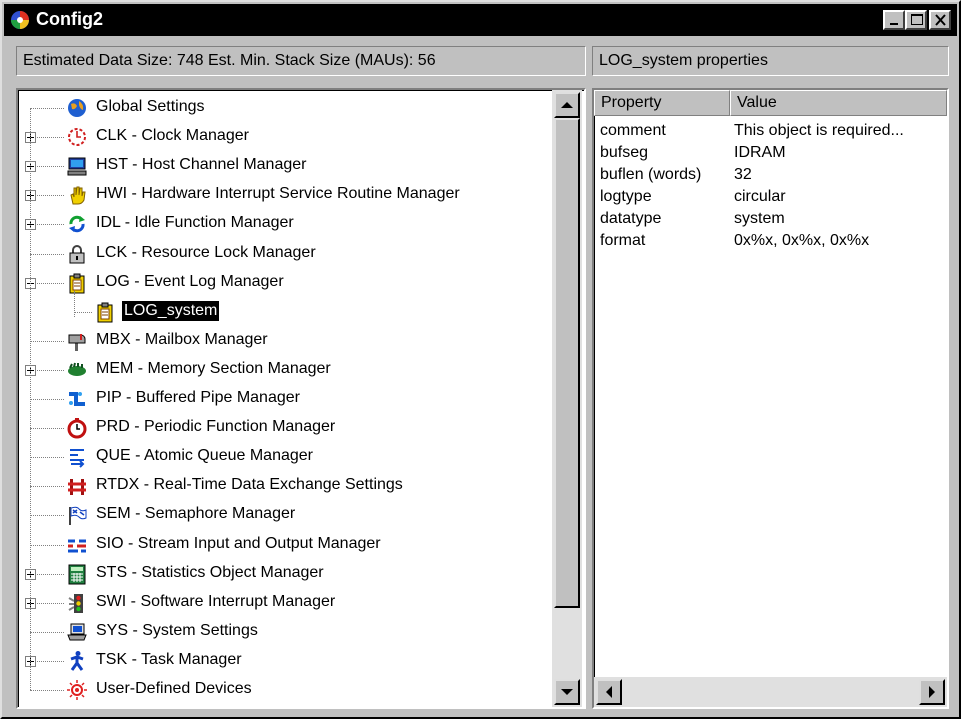 Image resolution: width=961 pixels, height=719 pixels. I want to click on scroll-left-button, so click(609, 692).